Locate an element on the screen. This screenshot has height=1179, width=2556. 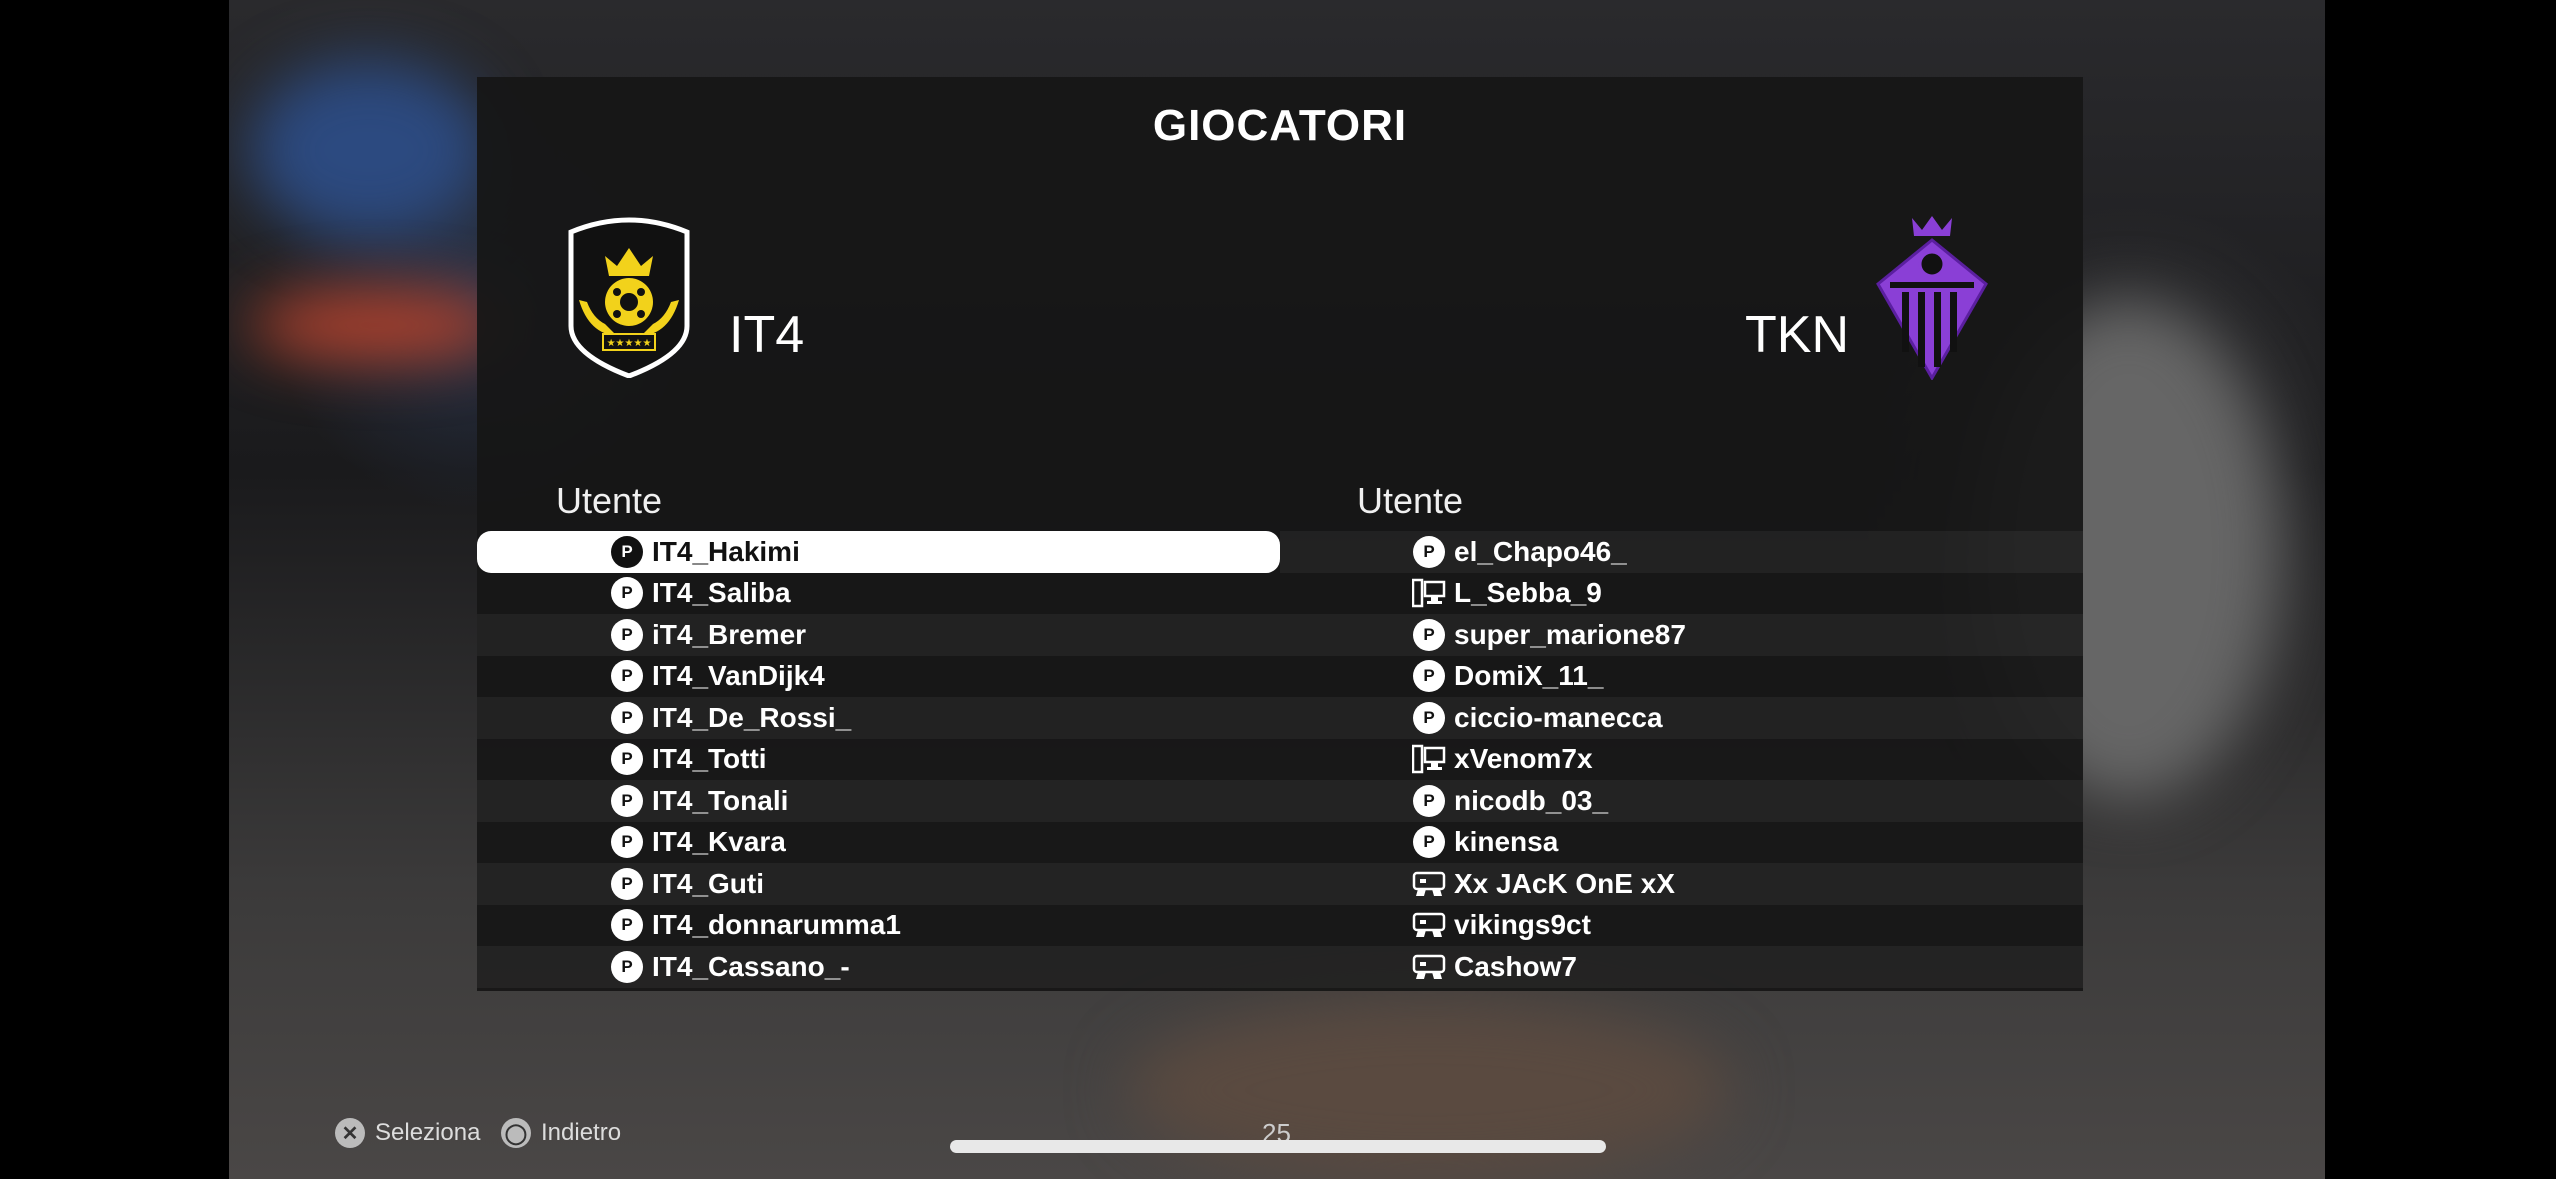
away-player-row: Xx JAcK OnE xX is located at coordinates (1681, 884).